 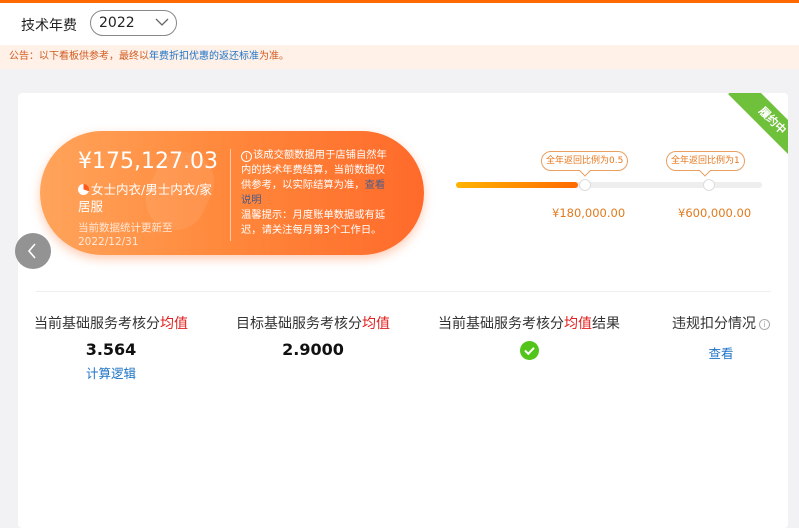 What do you see at coordinates (721, 337) in the screenshot?
I see `metric-violation-deduction: 违规扣分情况 i 查看` at bounding box center [721, 337].